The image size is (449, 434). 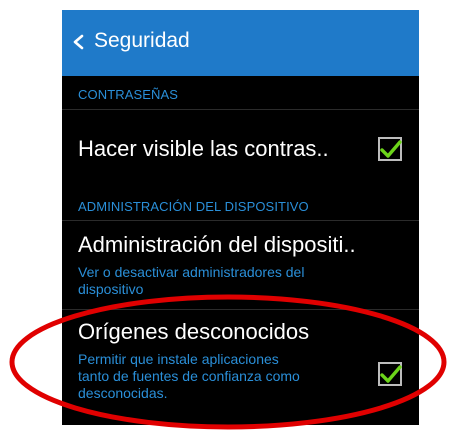 I want to click on setting-subtitle: desconocidas., so click(x=123, y=393).